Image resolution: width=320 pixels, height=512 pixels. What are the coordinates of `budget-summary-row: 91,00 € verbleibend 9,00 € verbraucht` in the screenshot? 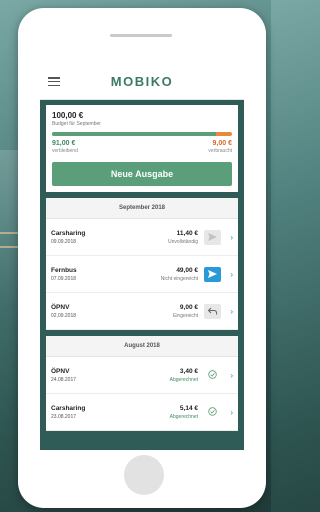 It's located at (142, 147).